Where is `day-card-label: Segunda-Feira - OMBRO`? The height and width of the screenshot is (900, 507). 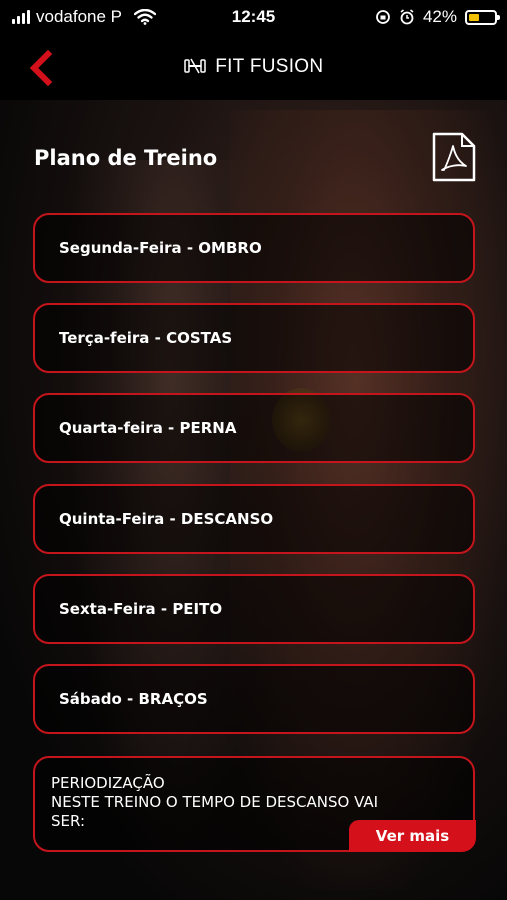
day-card-label: Segunda-Feira - OMBRO is located at coordinates (160, 248).